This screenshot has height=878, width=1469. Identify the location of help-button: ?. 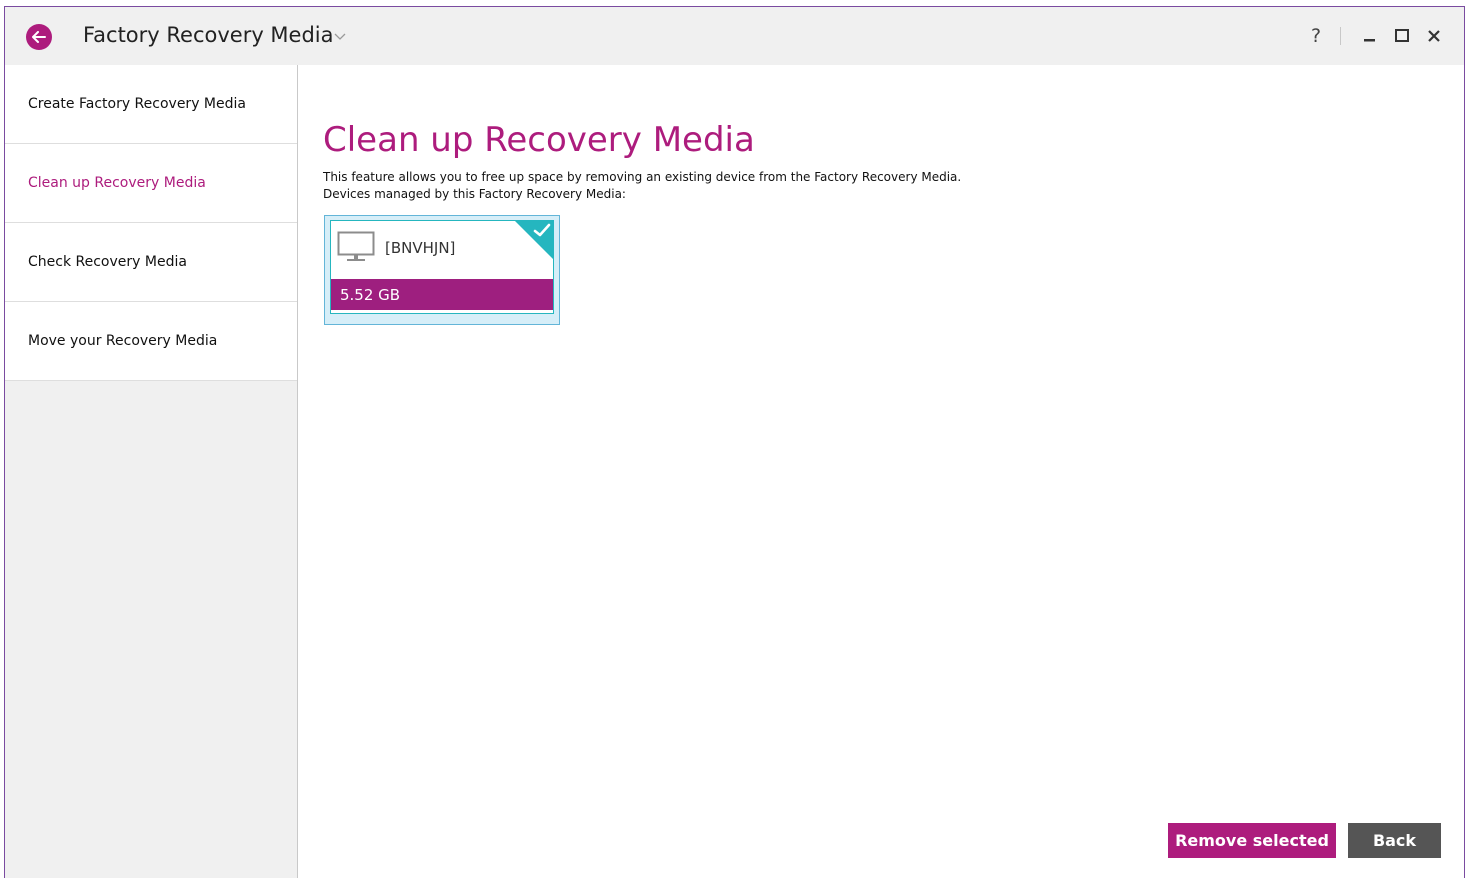
(1316, 36).